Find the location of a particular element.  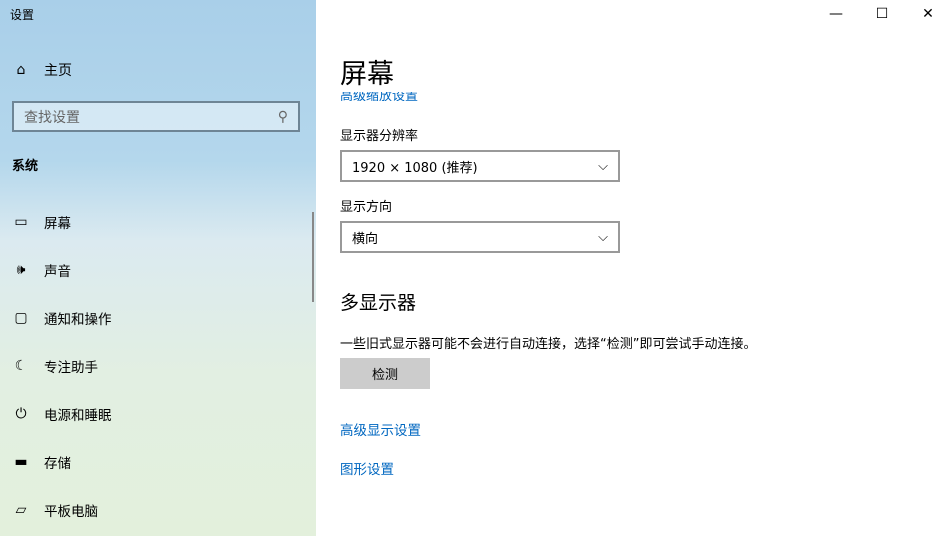

search-icon: ⚲ is located at coordinates (282, 116).